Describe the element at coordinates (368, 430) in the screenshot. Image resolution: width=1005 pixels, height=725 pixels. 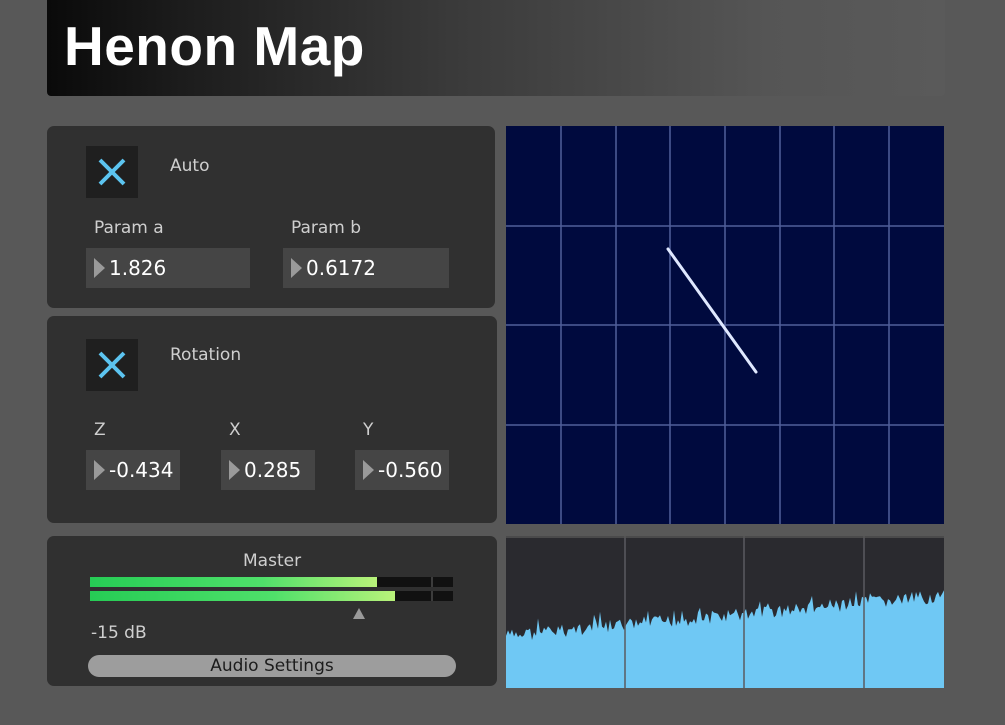
I see `y-label: Y` at that location.